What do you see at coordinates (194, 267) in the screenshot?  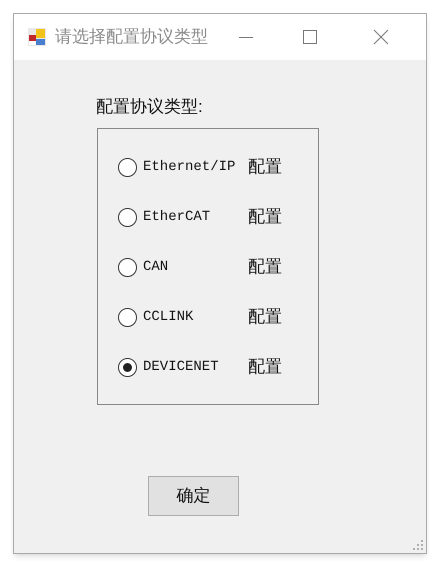 I see `radio-label: CAN` at bounding box center [194, 267].